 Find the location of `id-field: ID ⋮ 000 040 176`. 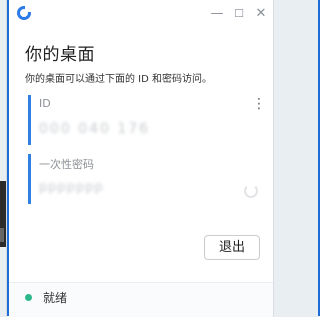

id-field: ID ⋮ 000 040 176 is located at coordinates (147, 120).